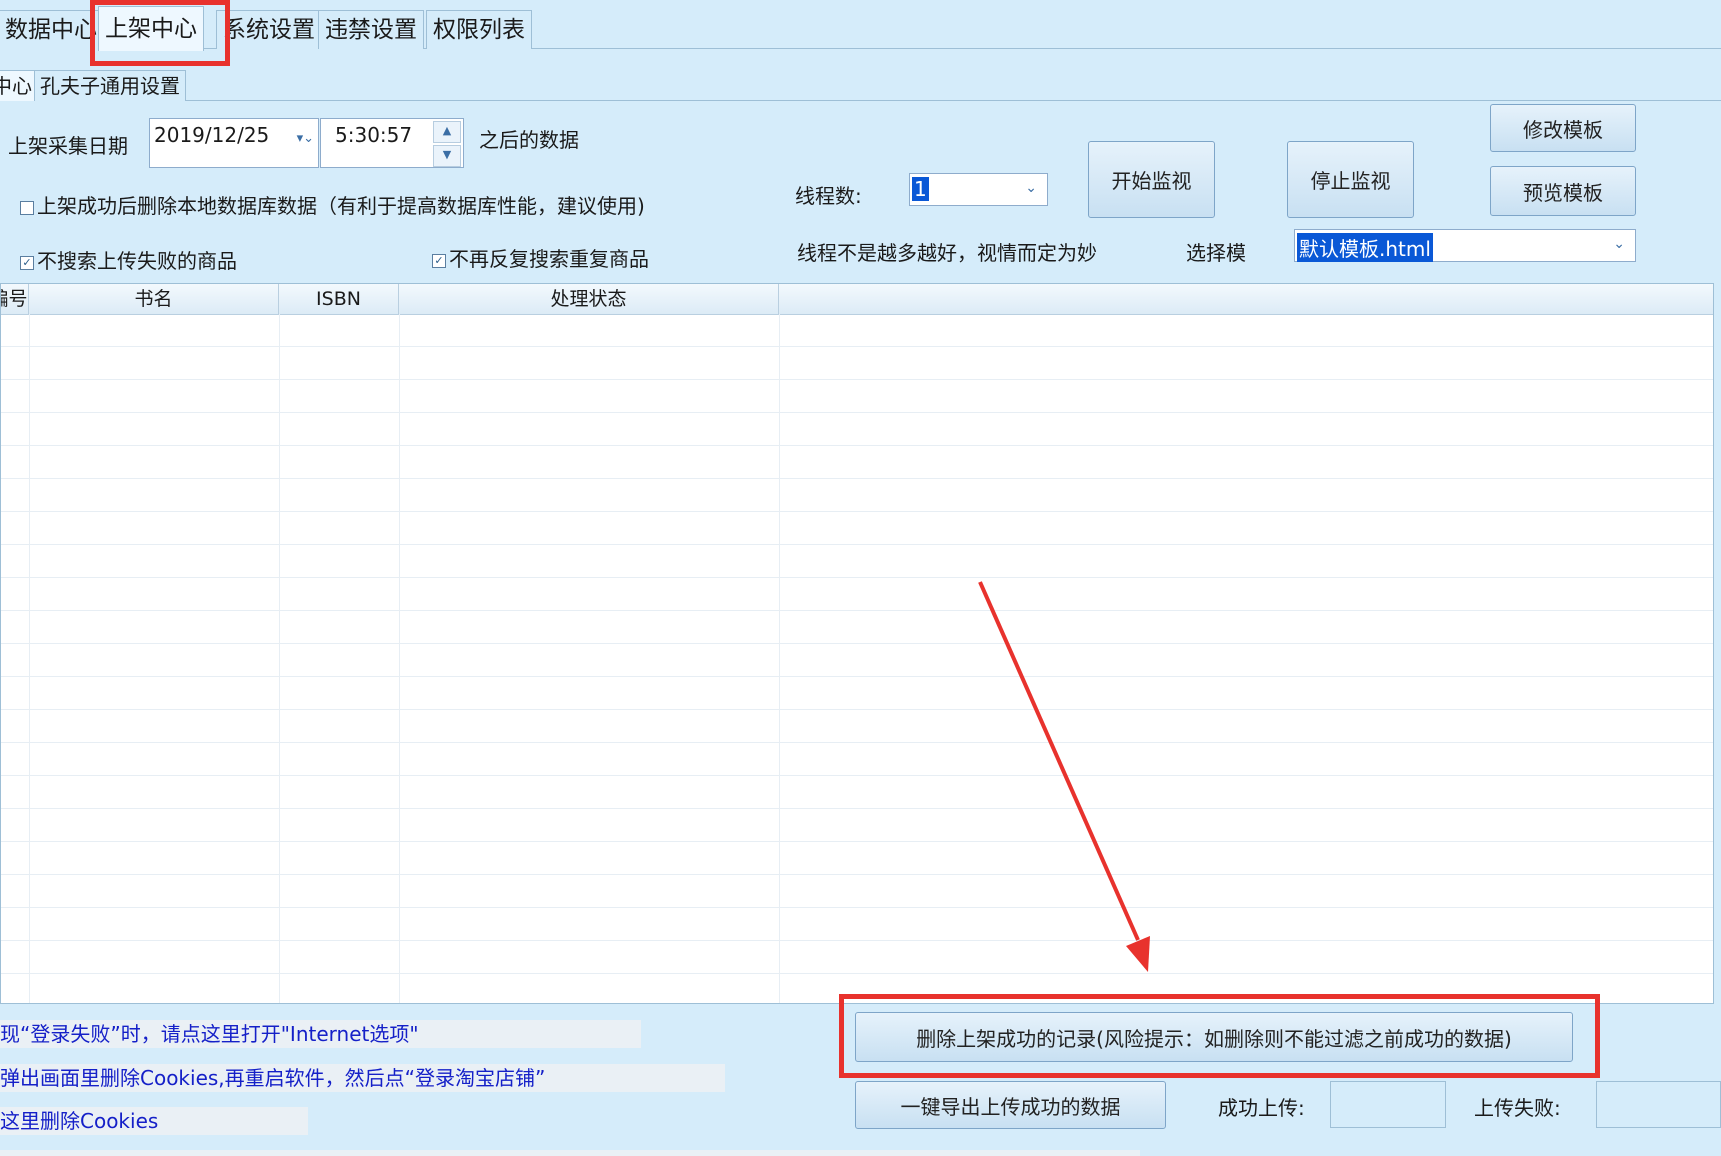 The width and height of the screenshot is (1721, 1156). I want to click on thread-label: 线程数:, so click(828, 196).